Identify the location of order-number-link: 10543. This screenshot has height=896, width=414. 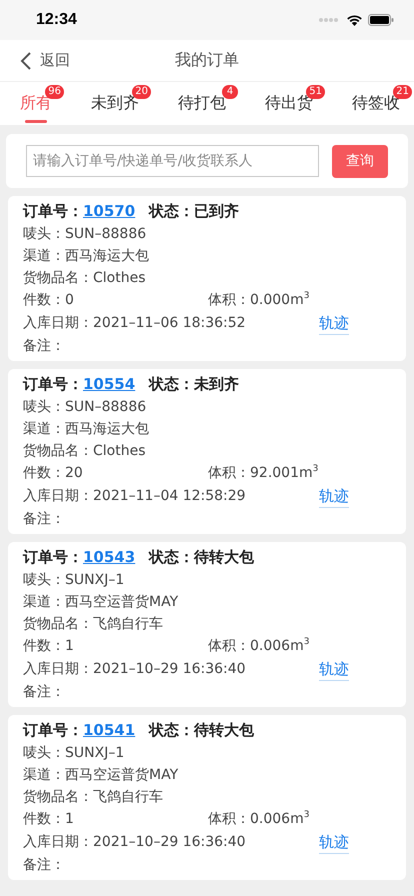
(109, 557).